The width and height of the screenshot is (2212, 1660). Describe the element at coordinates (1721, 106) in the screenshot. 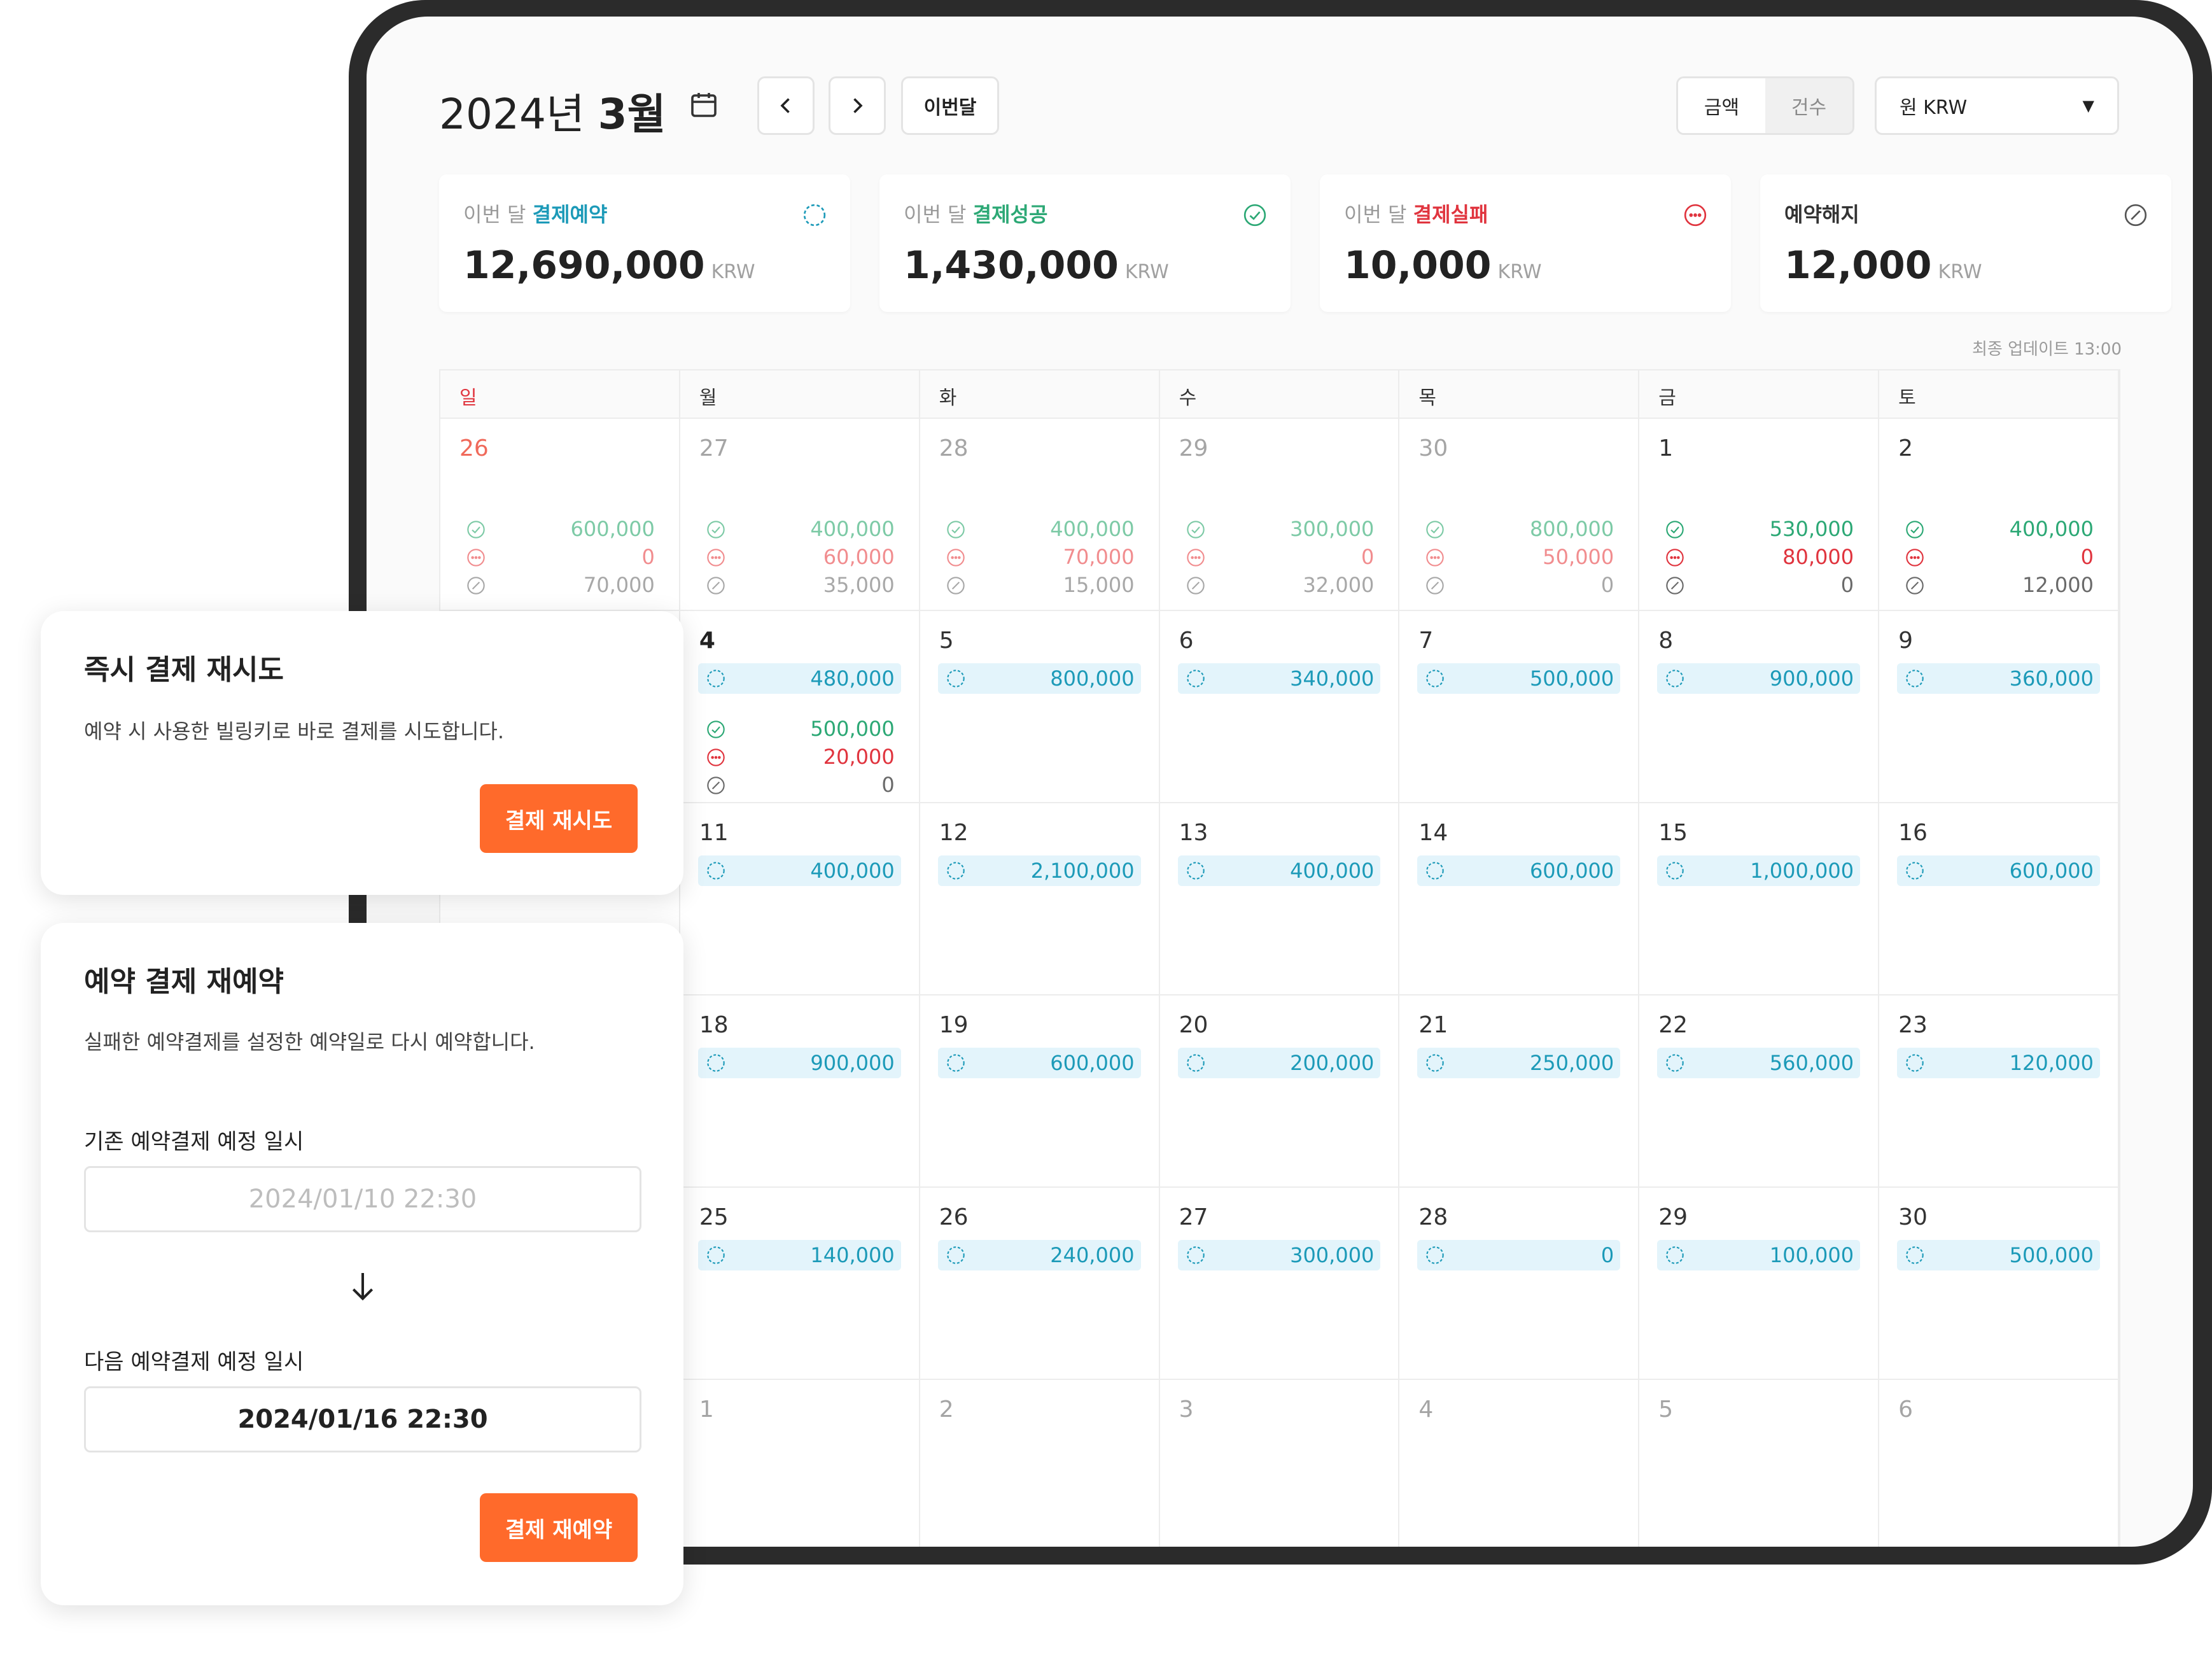

I see `toggle-amount: 금액` at that location.